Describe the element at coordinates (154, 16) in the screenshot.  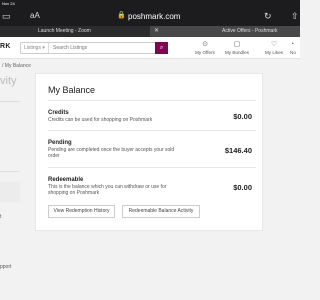
I see `address-bar: poshmark.com` at that location.